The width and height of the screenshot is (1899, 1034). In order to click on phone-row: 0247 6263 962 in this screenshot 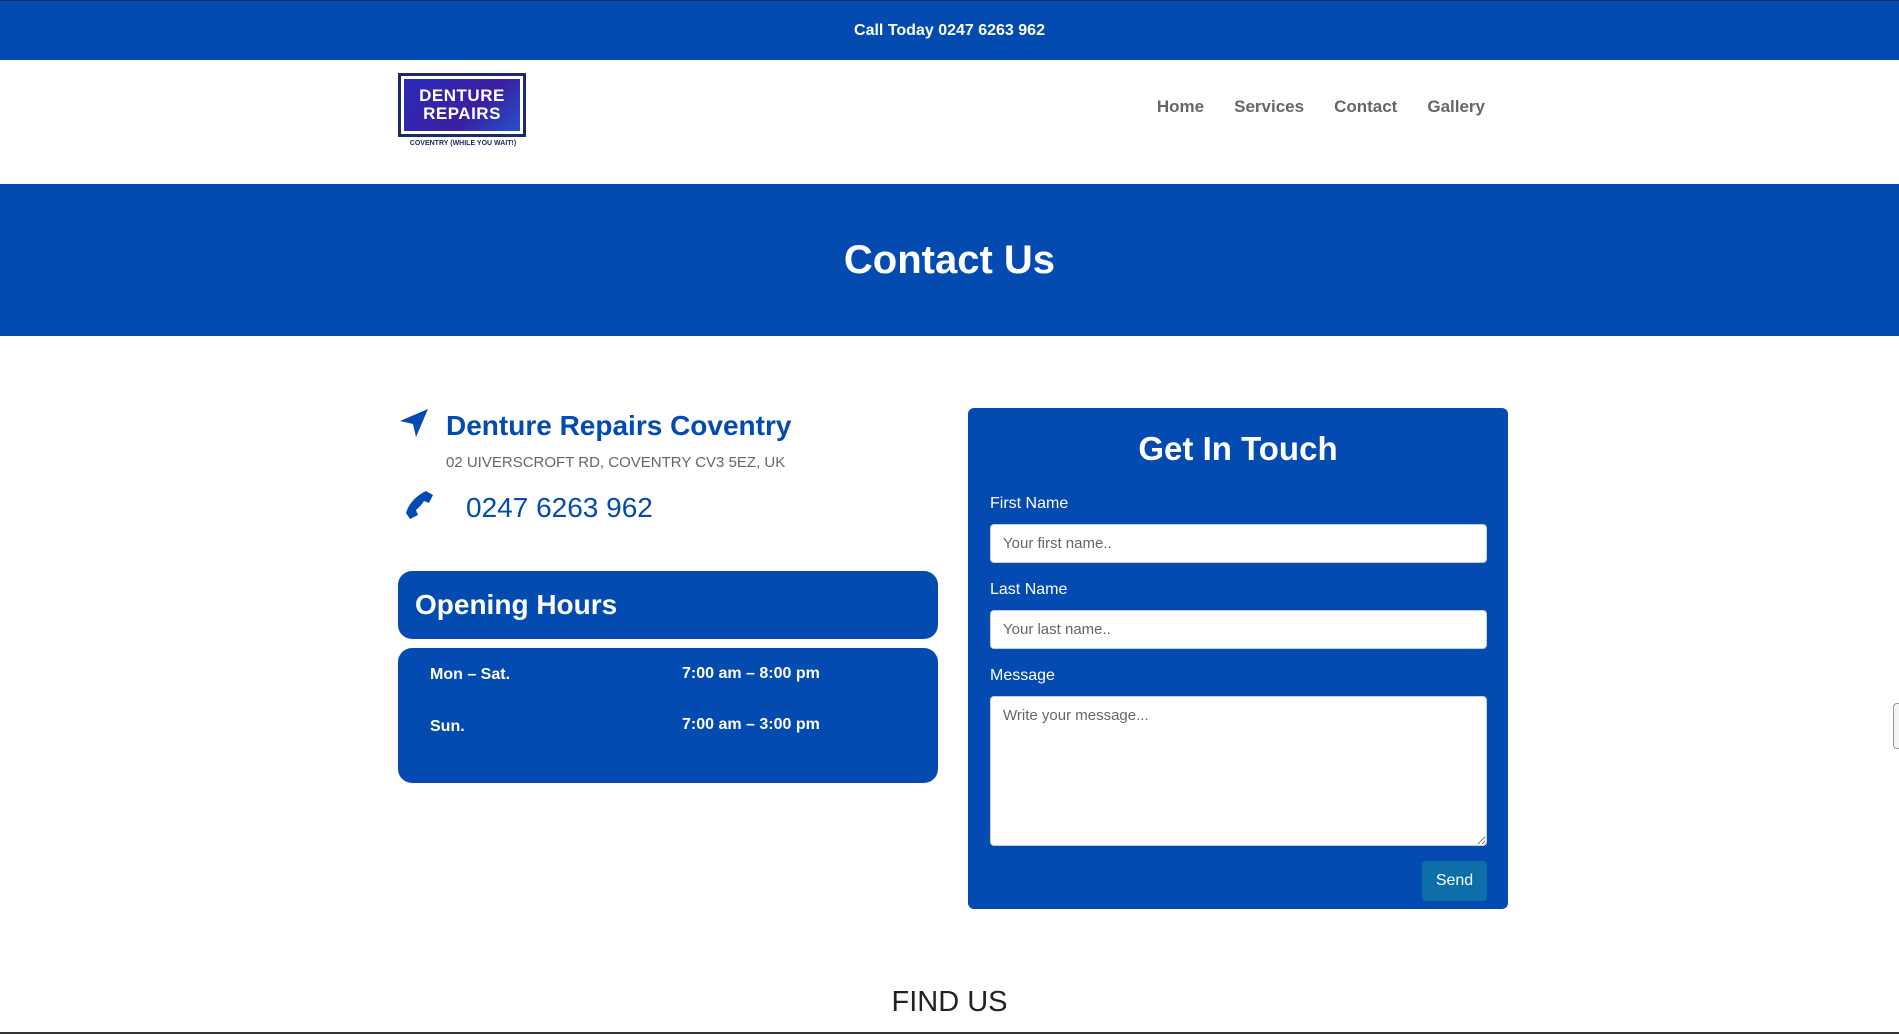, I will do `click(528, 507)`.